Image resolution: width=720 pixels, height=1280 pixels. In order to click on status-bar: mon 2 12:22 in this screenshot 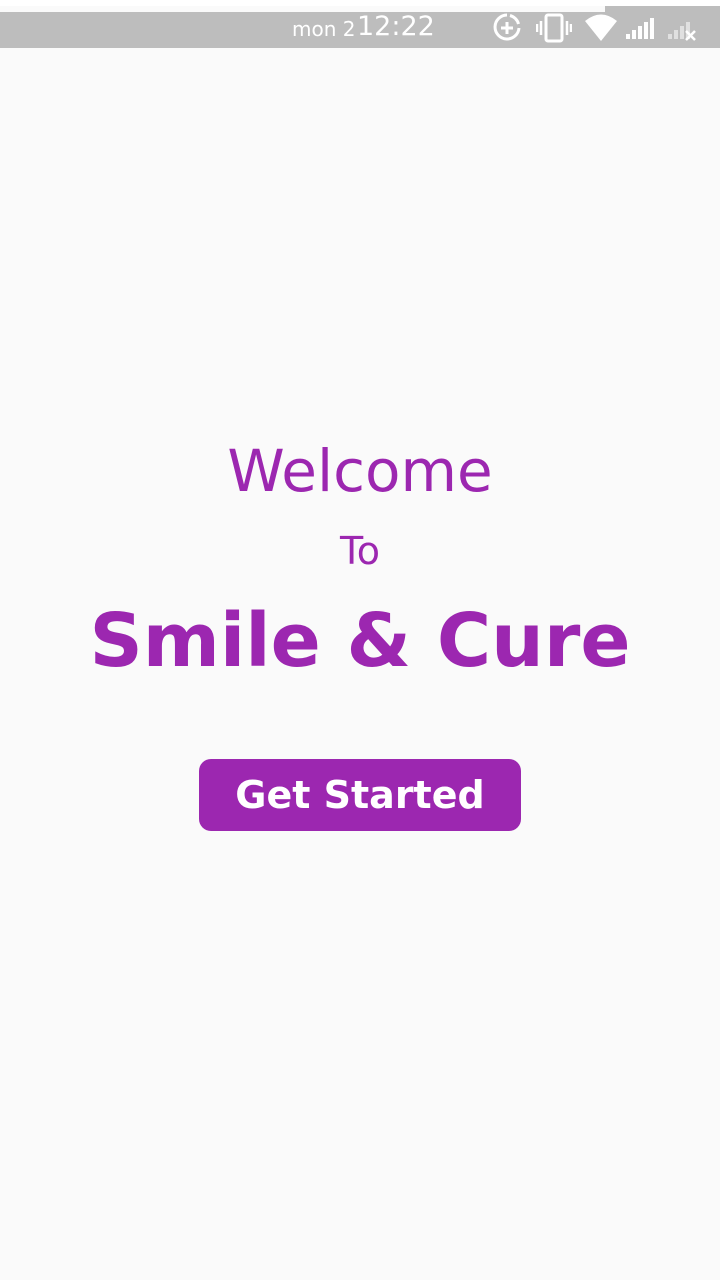, I will do `click(360, 24)`.